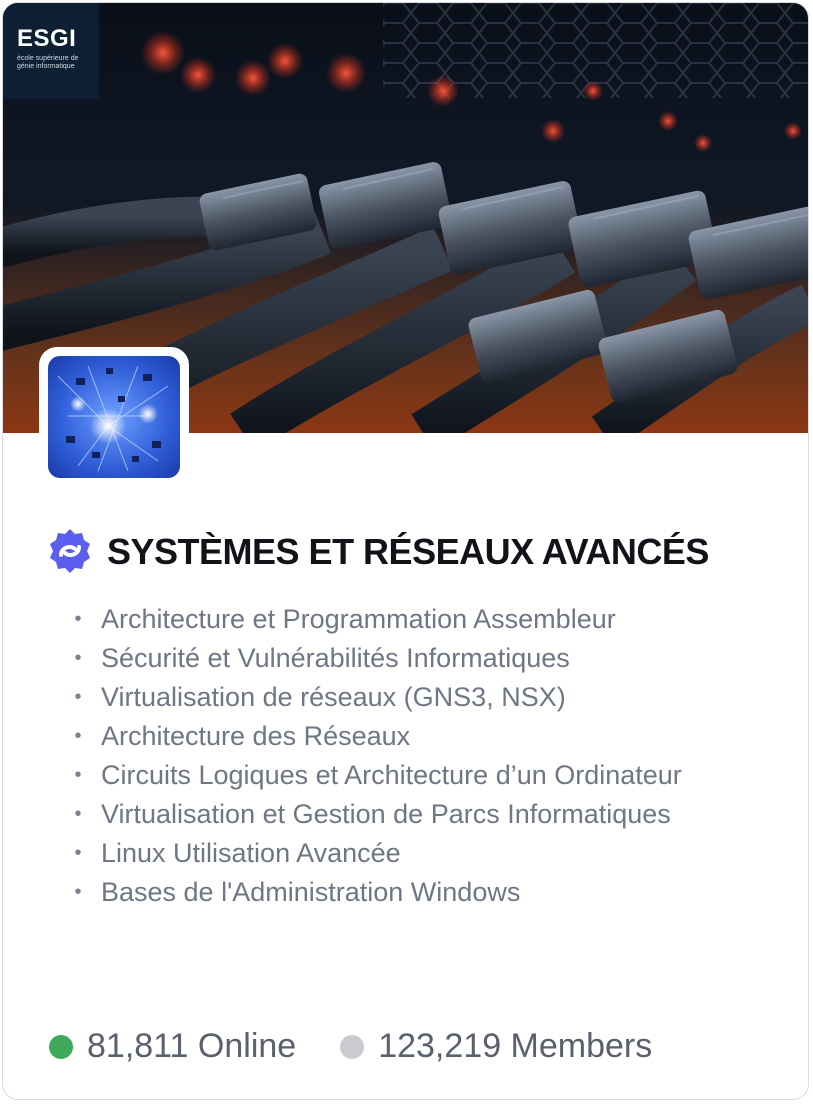 This screenshot has width=813, height=1104. I want to click on network-nodes-illustration, so click(114, 417).